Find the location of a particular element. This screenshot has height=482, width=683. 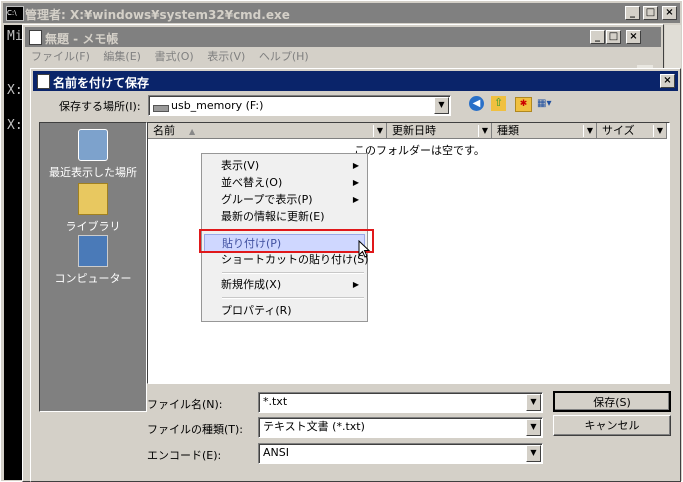

cmd-line-2: X: is located at coordinates (15, 90).